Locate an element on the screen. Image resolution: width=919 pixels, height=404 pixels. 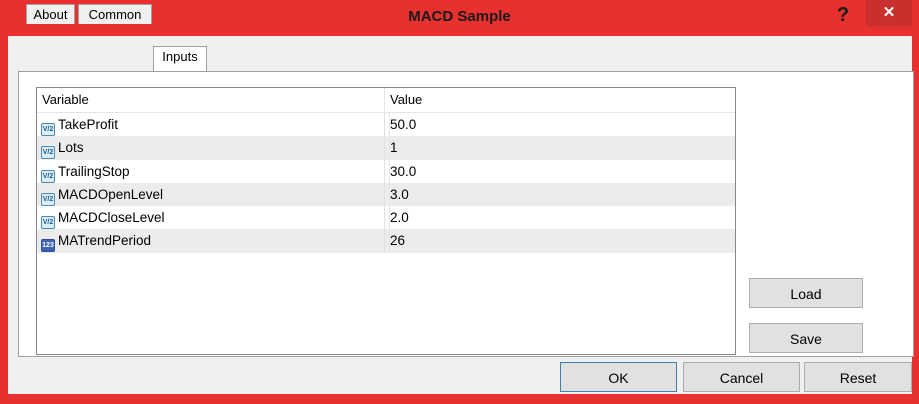
tab-common: Common is located at coordinates (115, 14).